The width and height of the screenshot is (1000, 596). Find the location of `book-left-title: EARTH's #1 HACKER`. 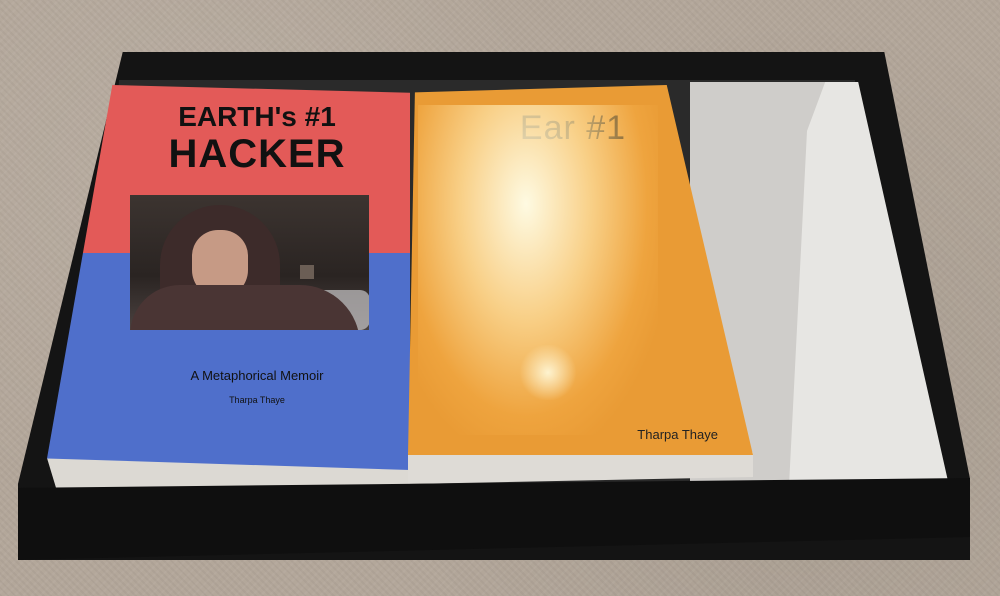

book-left-title: EARTH's #1 HACKER is located at coordinates (257, 138).